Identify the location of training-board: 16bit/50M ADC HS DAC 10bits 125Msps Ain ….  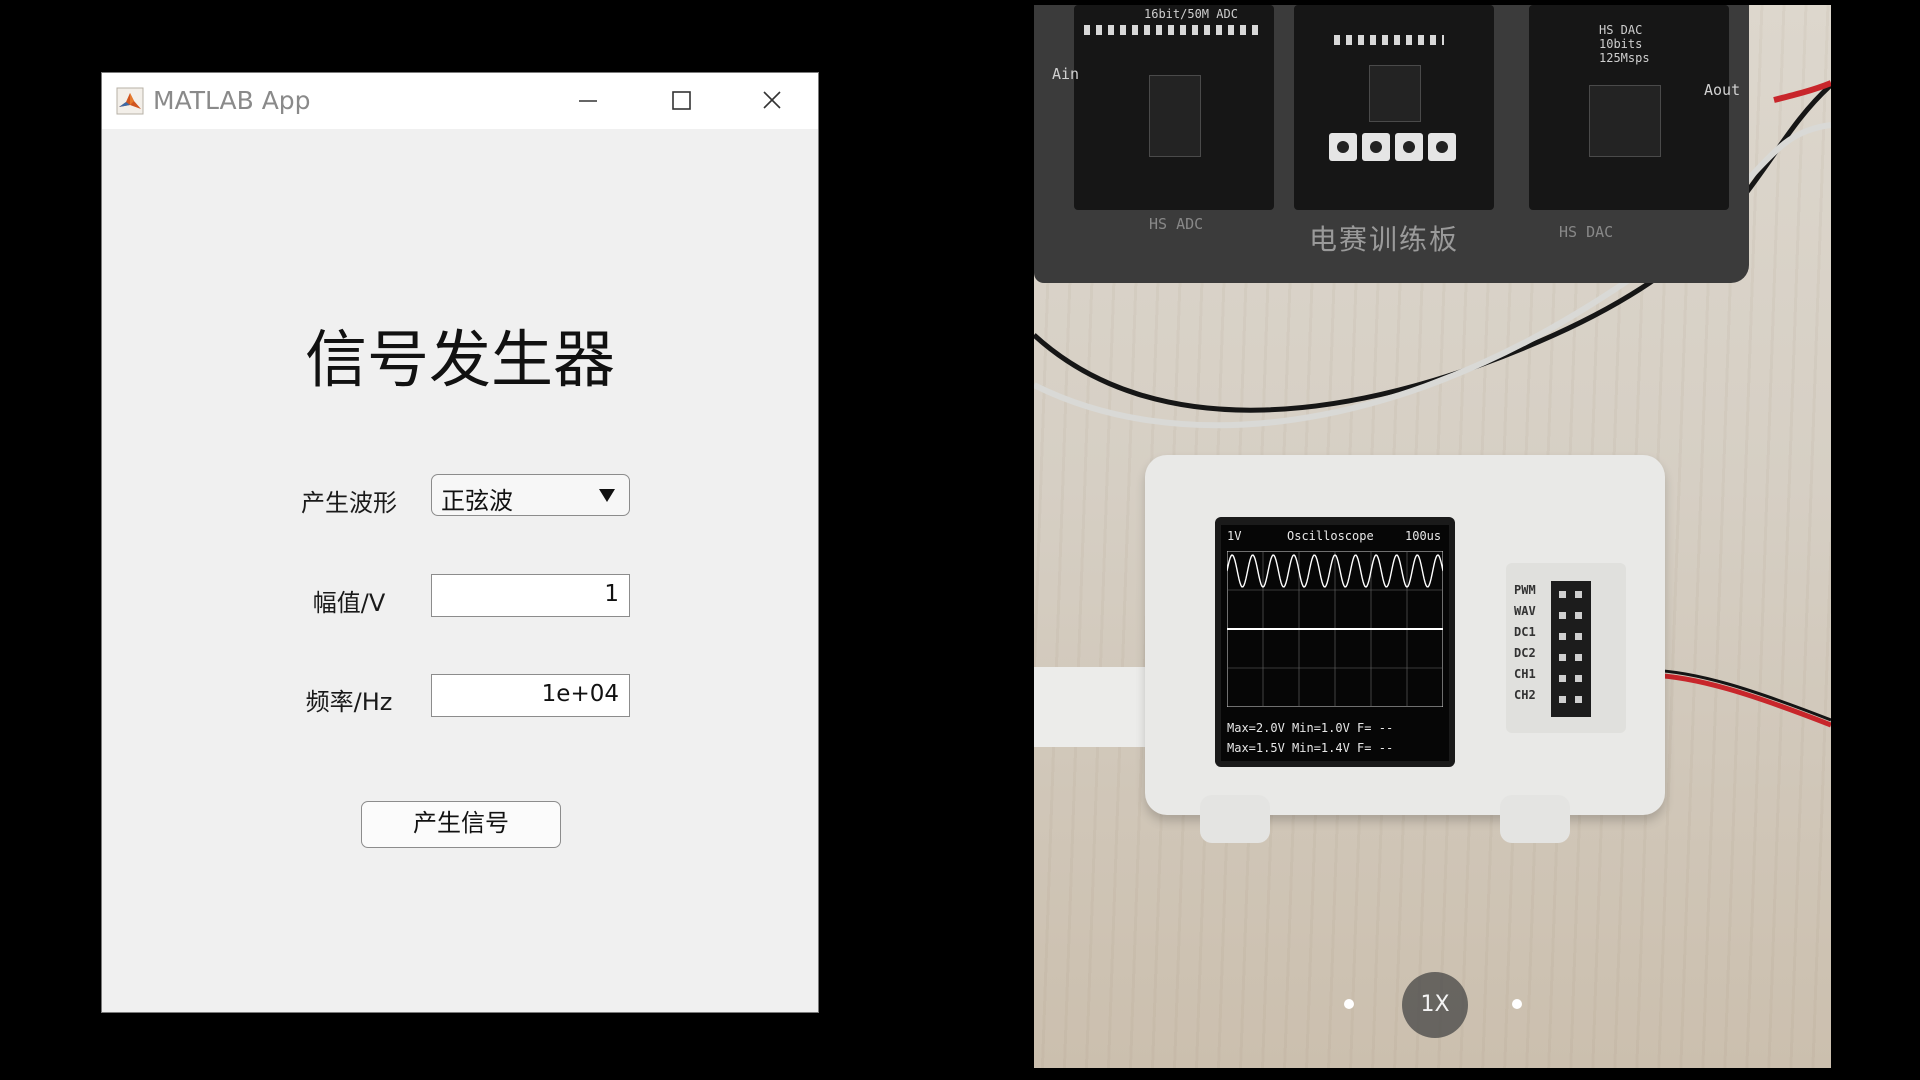
(1391, 144).